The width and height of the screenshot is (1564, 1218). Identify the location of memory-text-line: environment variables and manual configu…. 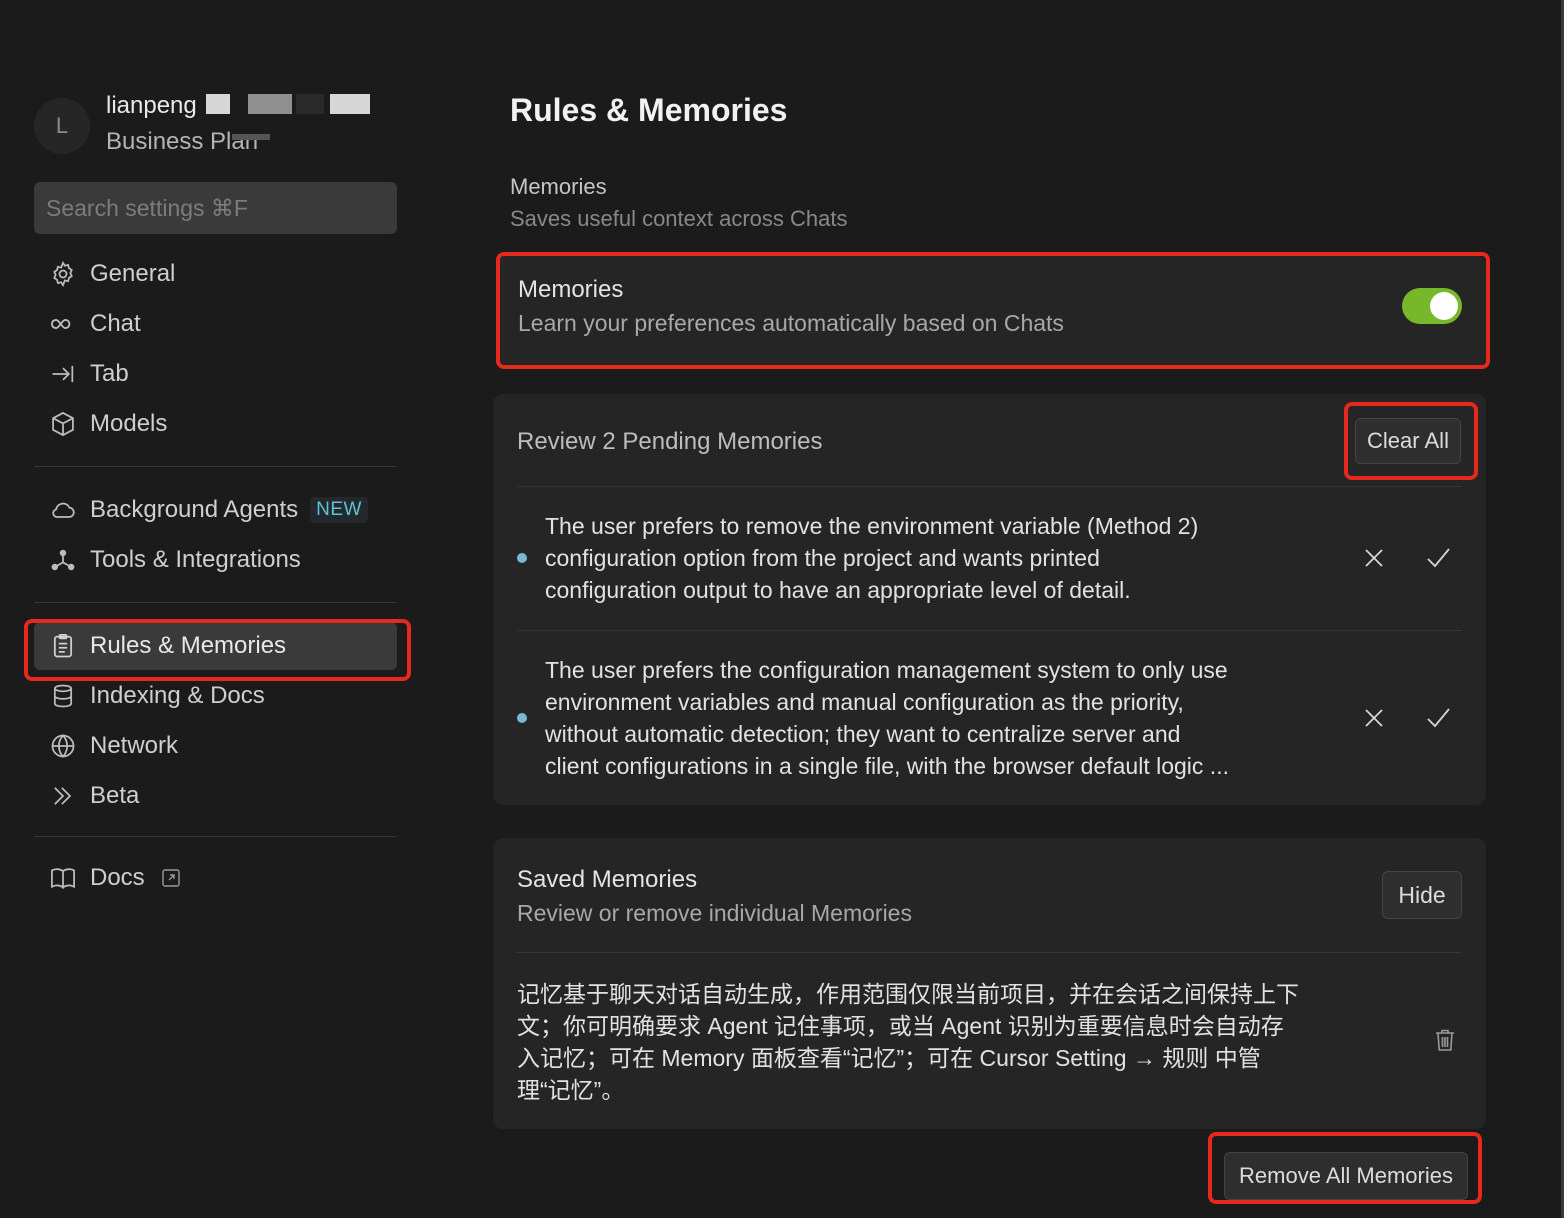
(864, 702).